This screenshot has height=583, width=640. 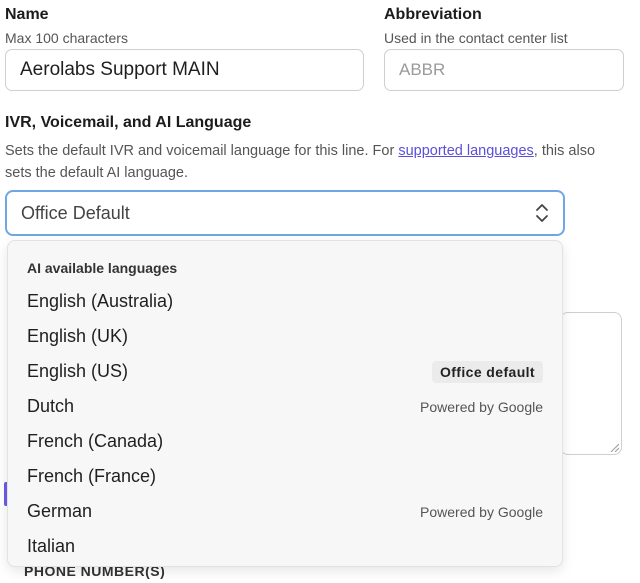 I want to click on abbreviation-input: ABBR, so click(x=504, y=70).